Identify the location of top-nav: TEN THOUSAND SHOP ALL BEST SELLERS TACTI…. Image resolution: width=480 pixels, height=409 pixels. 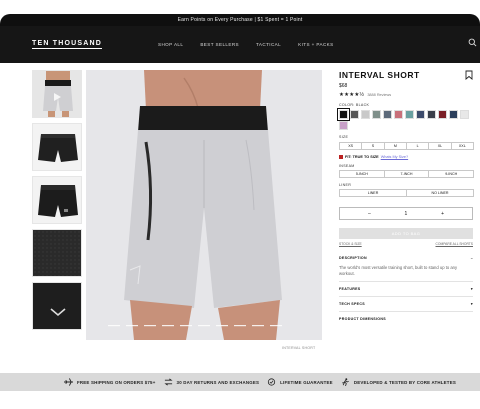
(240, 44).